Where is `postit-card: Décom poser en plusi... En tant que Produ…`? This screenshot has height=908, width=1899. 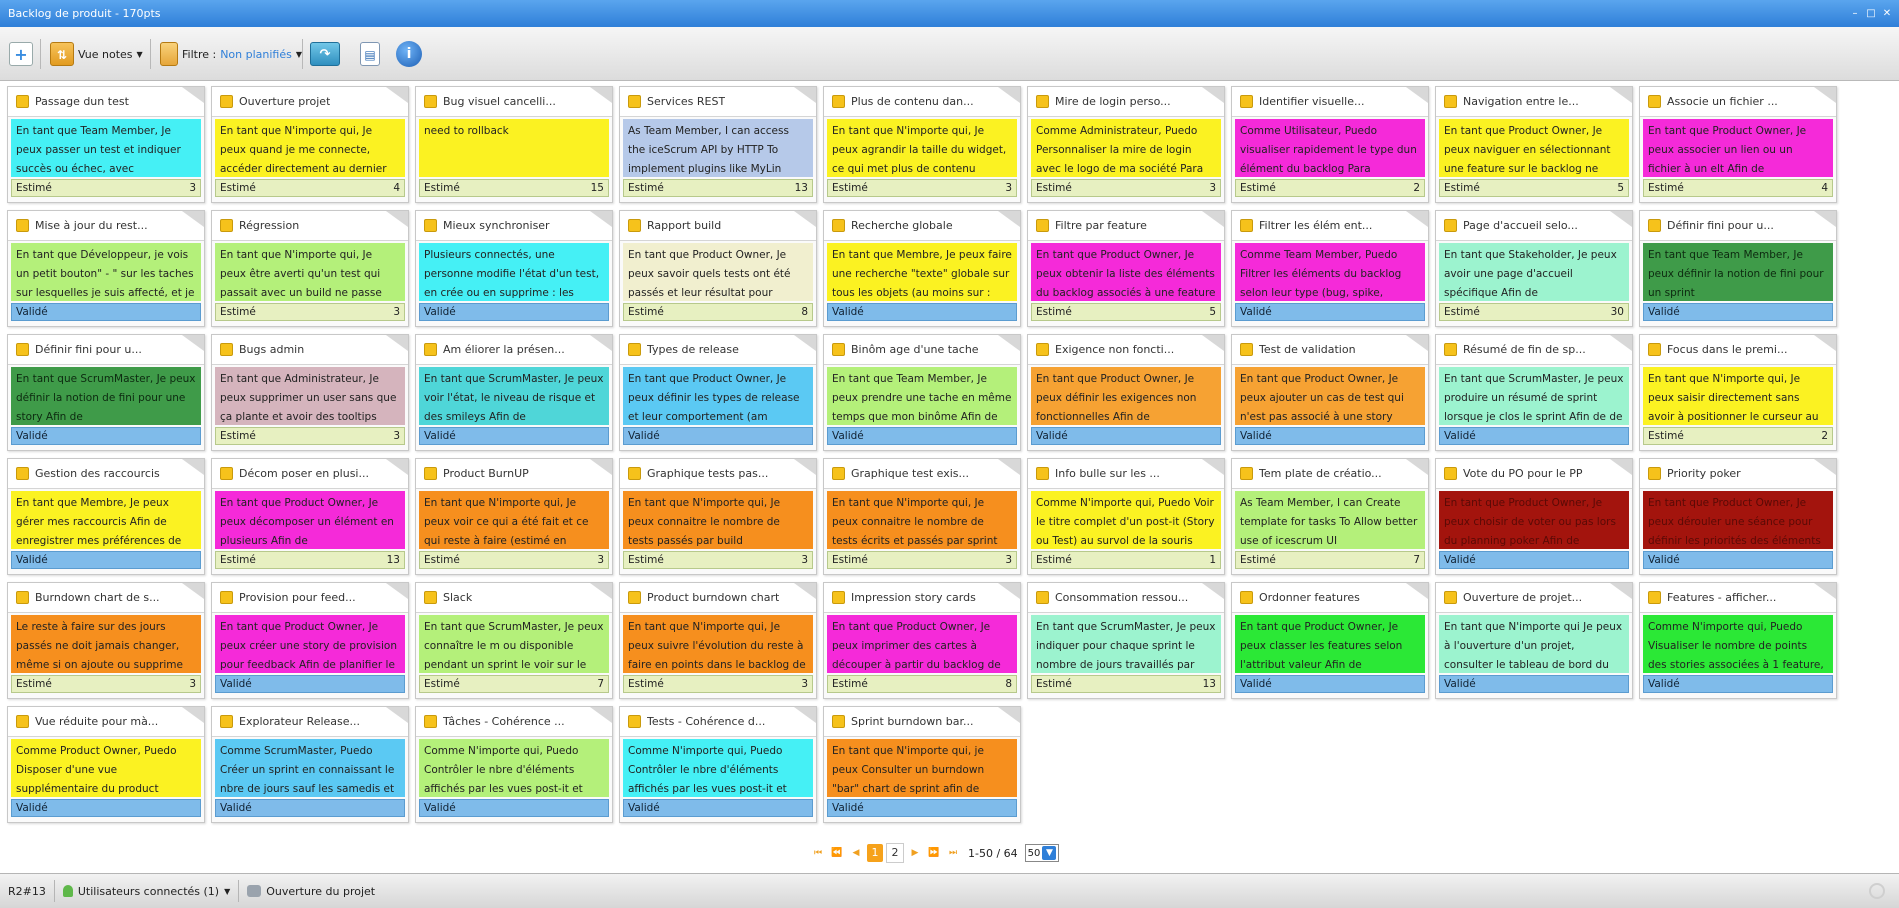
postit-card: Décom poser en plusi... En tant que Produ… is located at coordinates (310, 516).